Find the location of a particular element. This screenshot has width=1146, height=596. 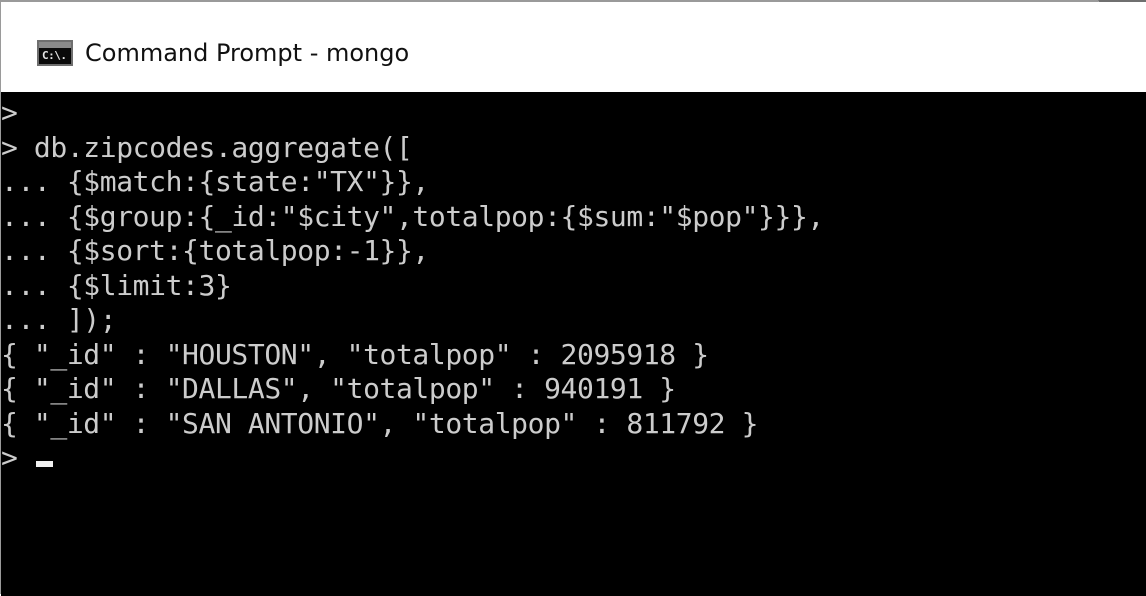

text-cursor is located at coordinates (44, 464).